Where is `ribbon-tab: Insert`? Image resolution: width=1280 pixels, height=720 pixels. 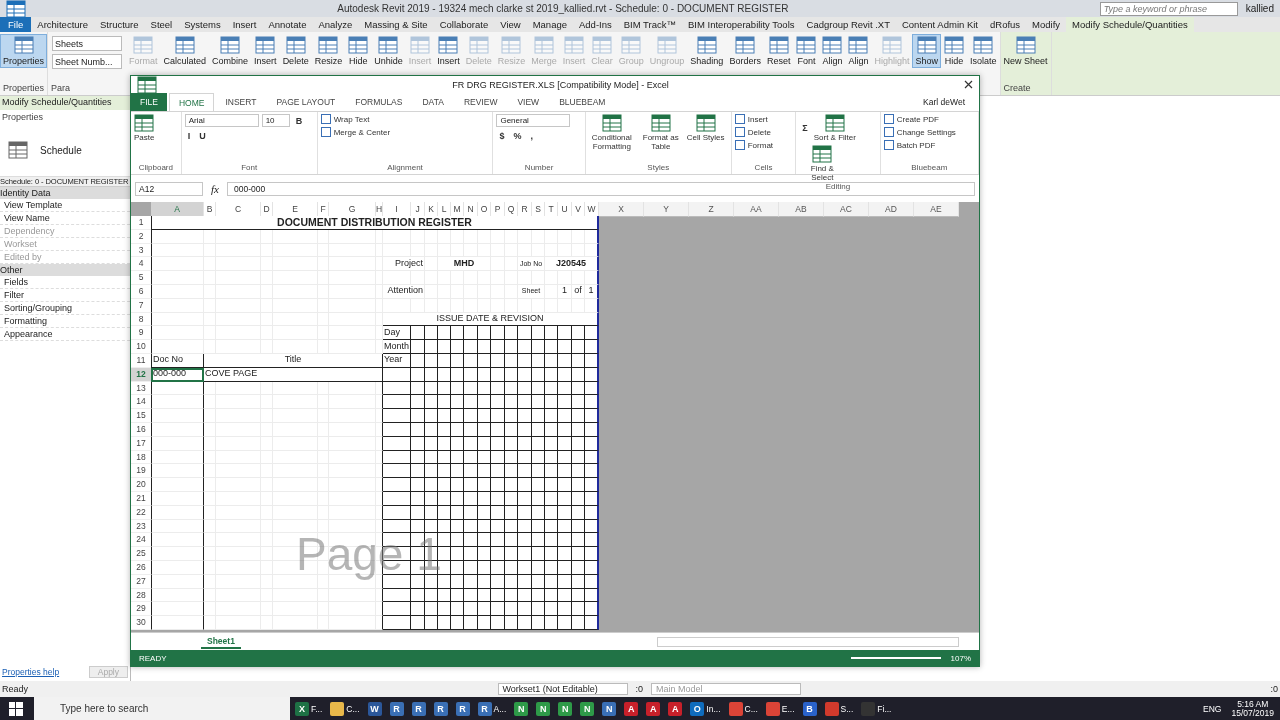 ribbon-tab: Insert is located at coordinates (244, 24).